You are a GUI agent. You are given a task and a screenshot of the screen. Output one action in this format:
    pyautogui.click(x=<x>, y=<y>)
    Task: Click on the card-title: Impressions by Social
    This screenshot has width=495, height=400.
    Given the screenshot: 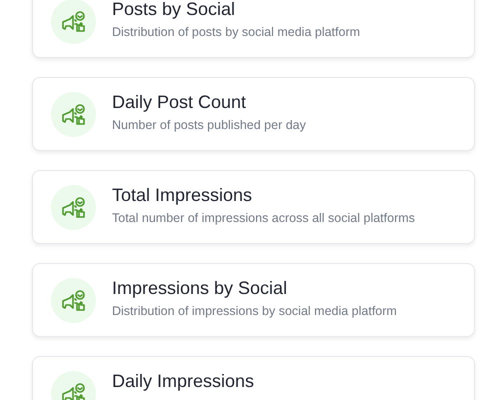 What is the action you would take?
    pyautogui.click(x=200, y=288)
    